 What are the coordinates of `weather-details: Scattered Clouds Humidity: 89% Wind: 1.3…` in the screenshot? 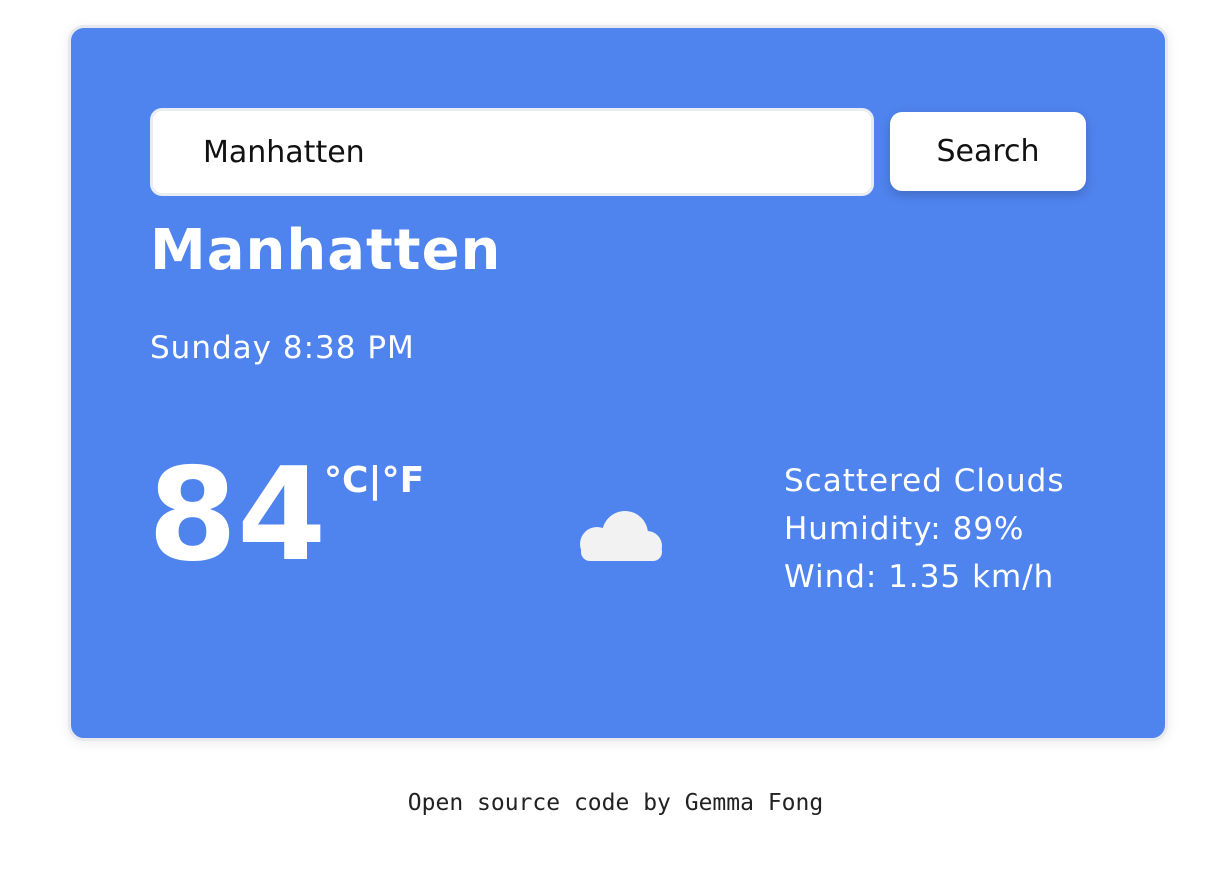 It's located at (924, 529).